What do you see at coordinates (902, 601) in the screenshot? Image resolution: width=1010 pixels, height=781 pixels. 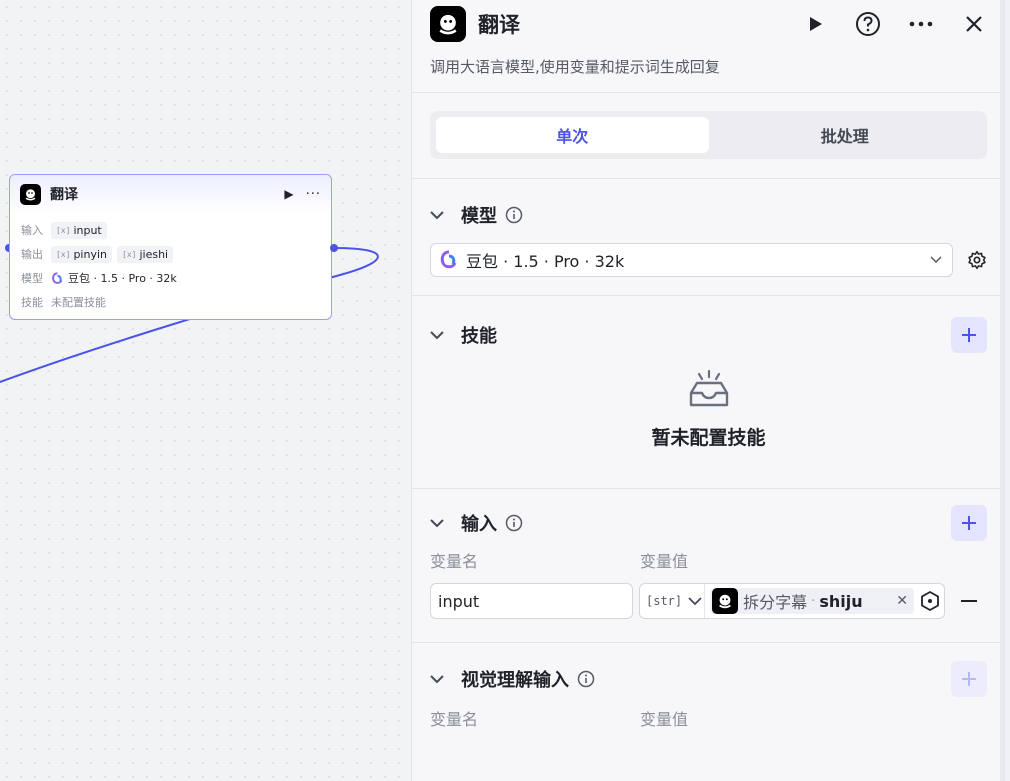 I see `clear-reference-icon: ✕` at bounding box center [902, 601].